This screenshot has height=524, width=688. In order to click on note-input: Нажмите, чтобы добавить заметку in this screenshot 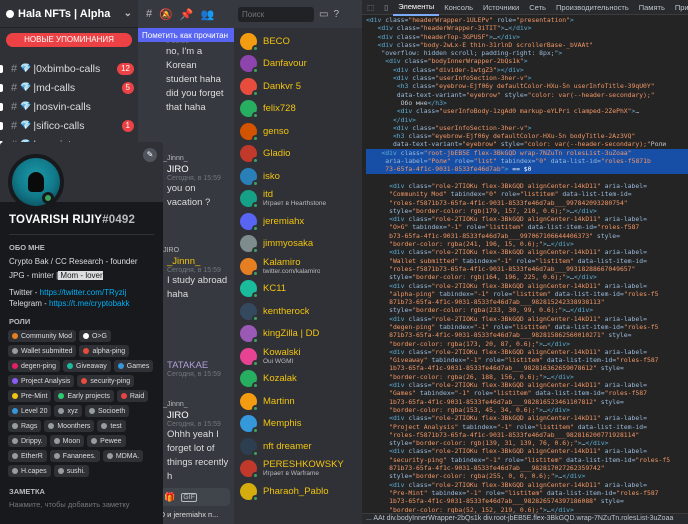, I will do `click(81, 504)`.